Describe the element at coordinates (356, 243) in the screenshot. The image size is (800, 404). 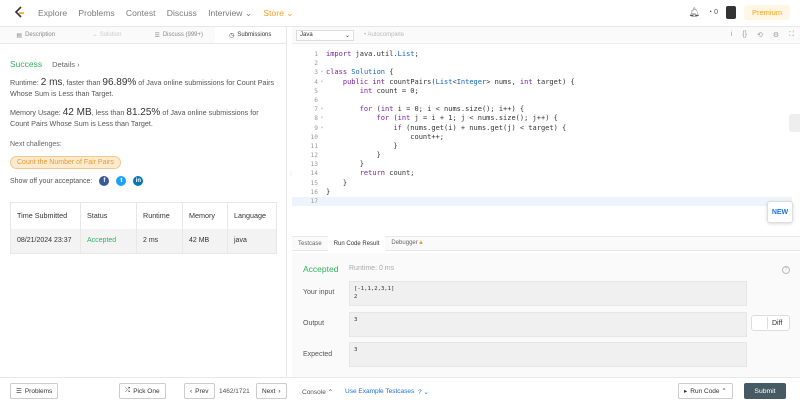
I see `tab-run-code-result: Run Code Result` at that location.